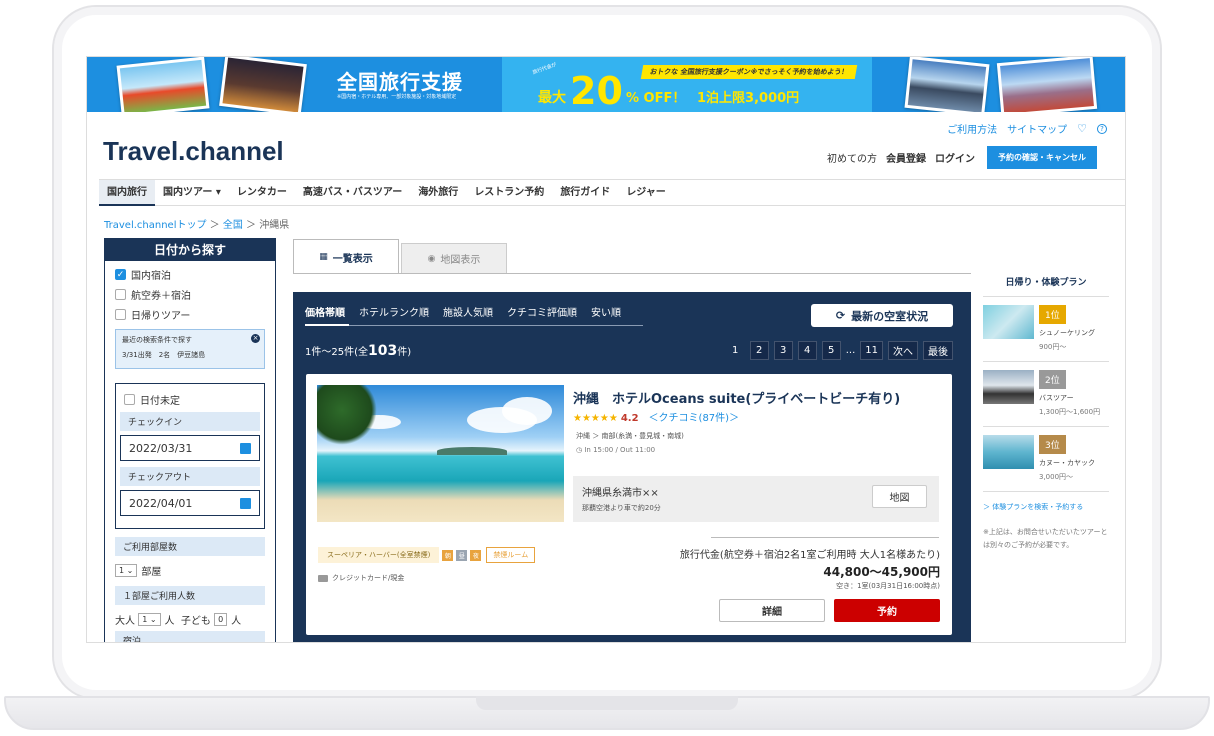  Describe the element at coordinates (882, 315) in the screenshot. I see `availability-button: ⟳ 最新の空室状況` at that location.